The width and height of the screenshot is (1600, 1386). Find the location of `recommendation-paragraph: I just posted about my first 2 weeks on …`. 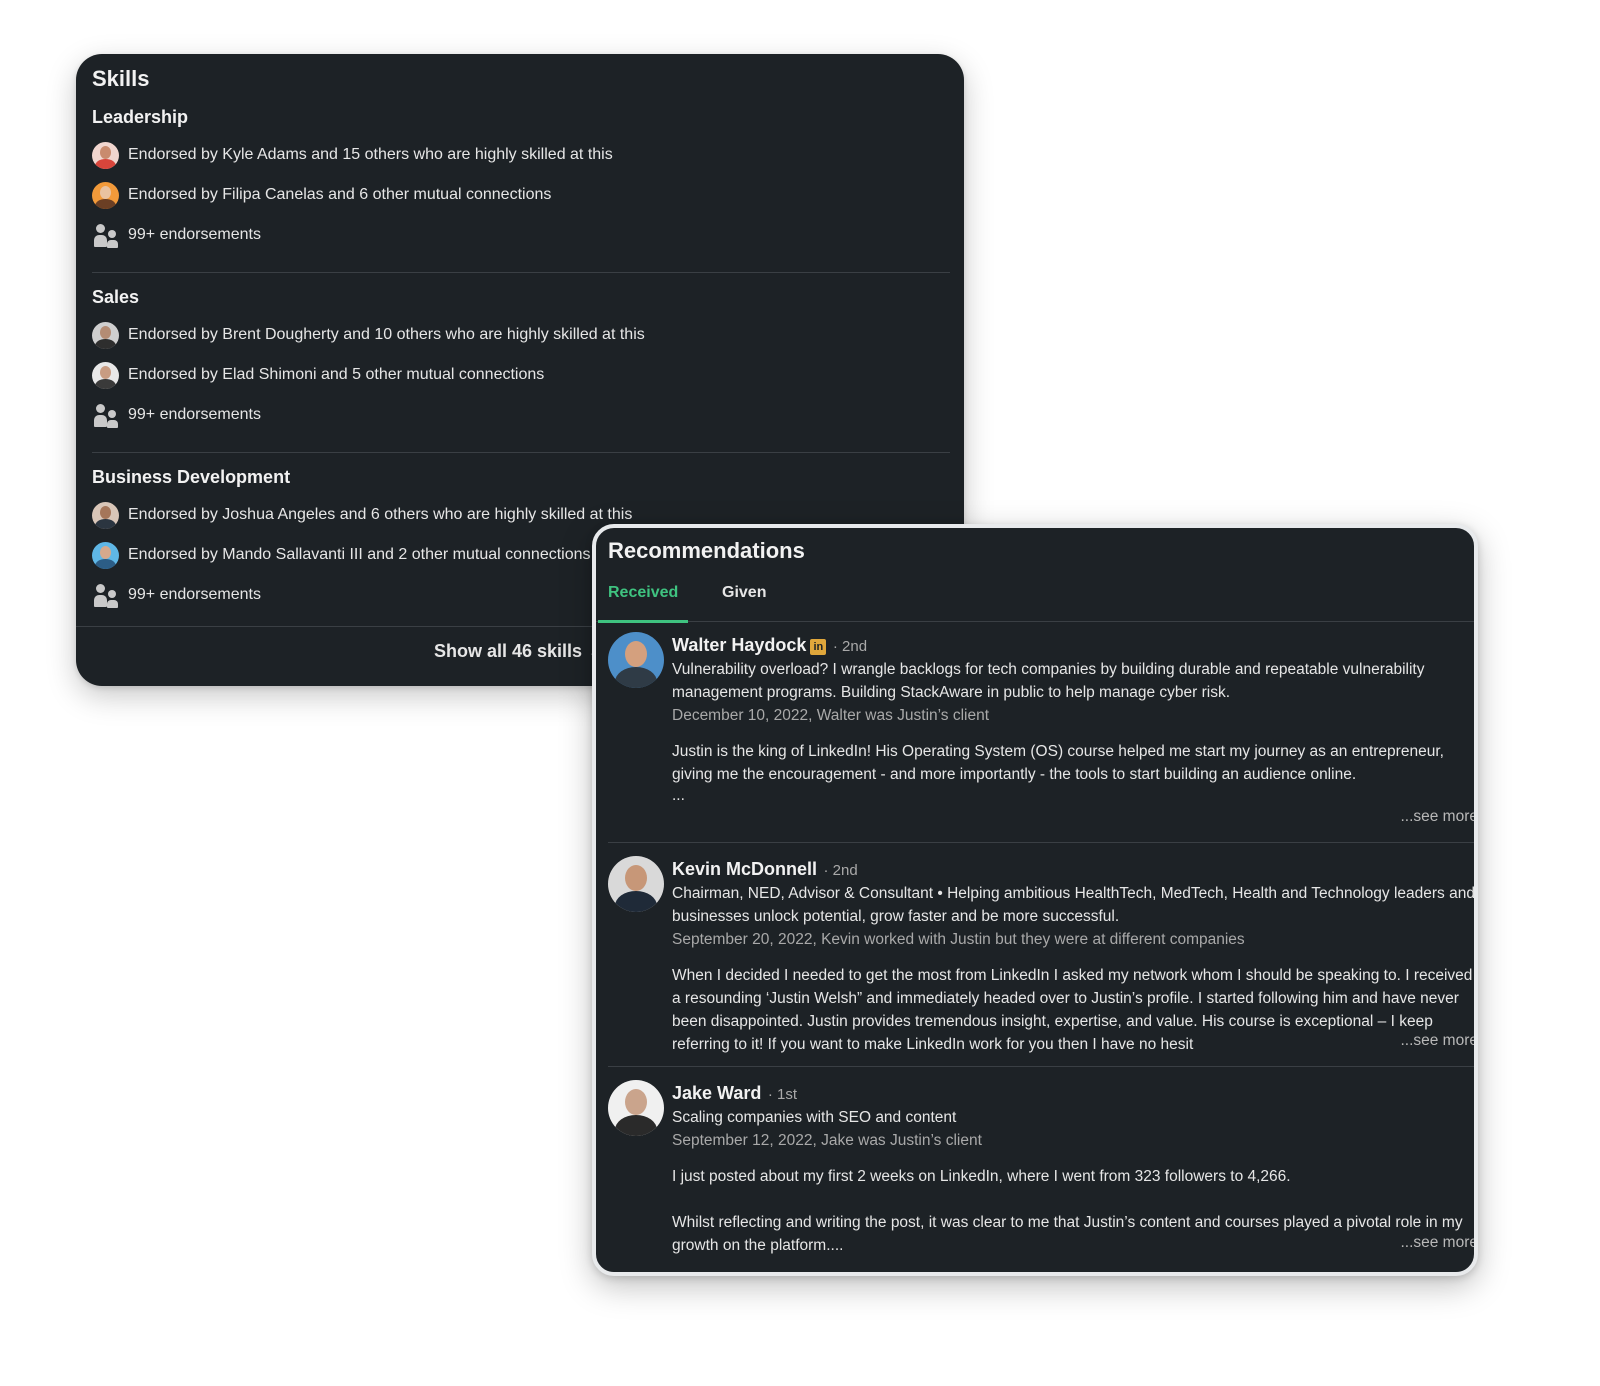

recommendation-paragraph: I just posted about my first 2 weeks on … is located at coordinates (981, 1176).